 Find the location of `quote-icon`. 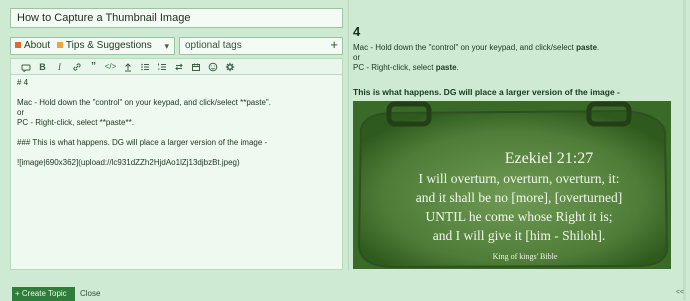

quote-icon is located at coordinates (25, 67).